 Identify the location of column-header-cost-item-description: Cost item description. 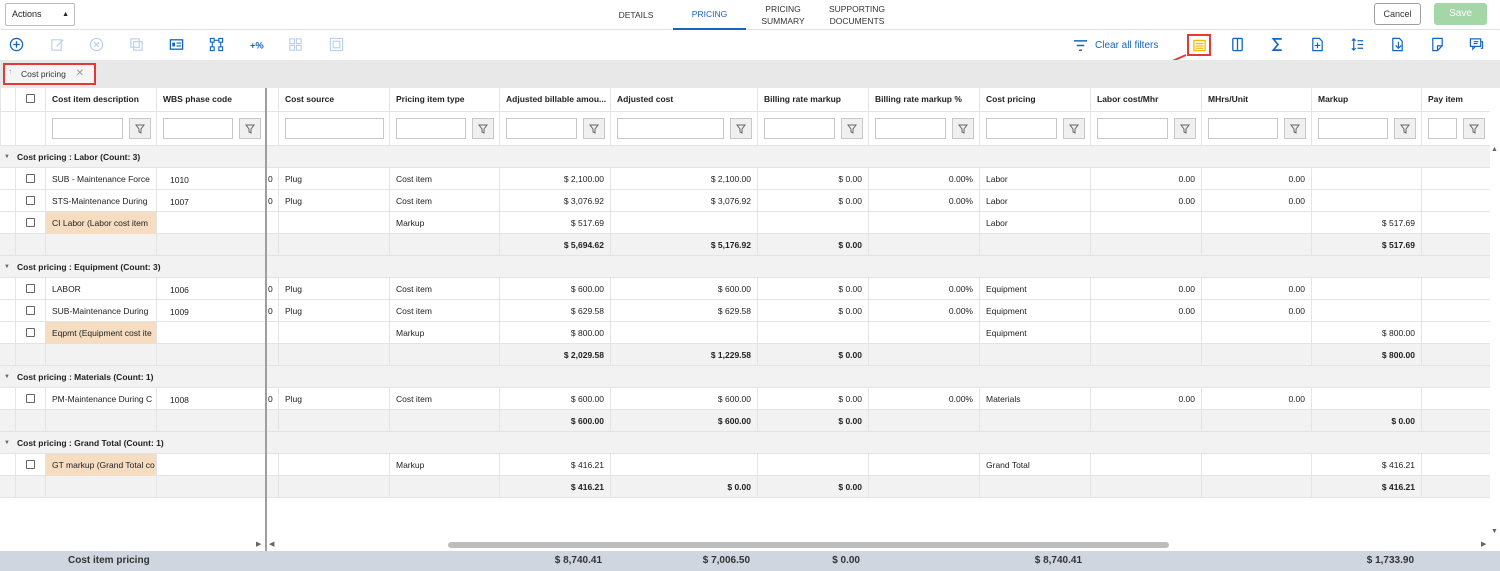
(100, 100).